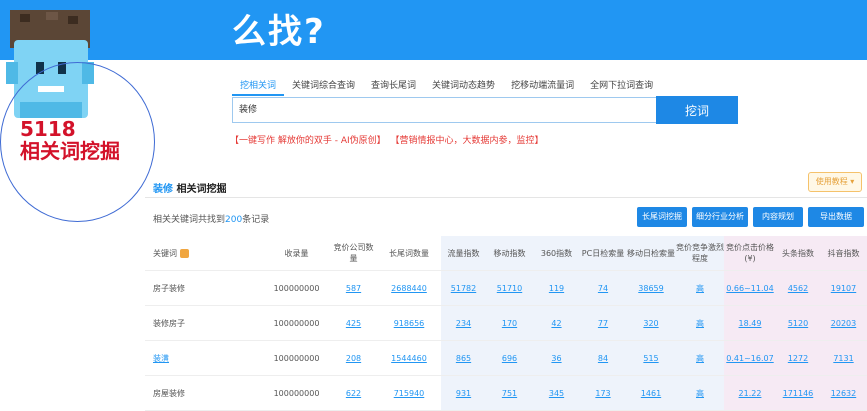 The width and height of the screenshot is (867, 411). I want to click on watermark-line-2: 相关词挖掘, so click(70, 151).